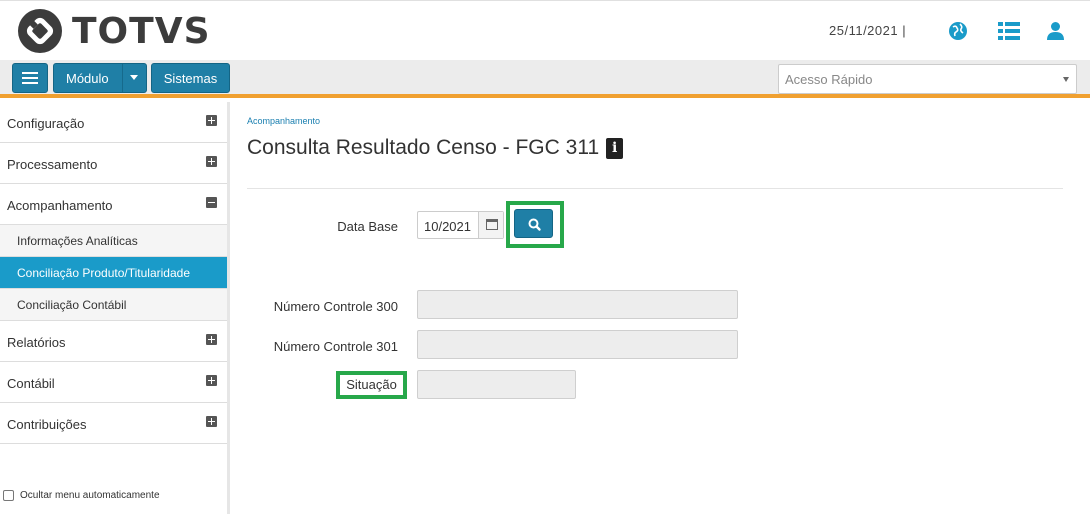  I want to click on sidebar-item-processamento: Processamento, so click(113, 163).